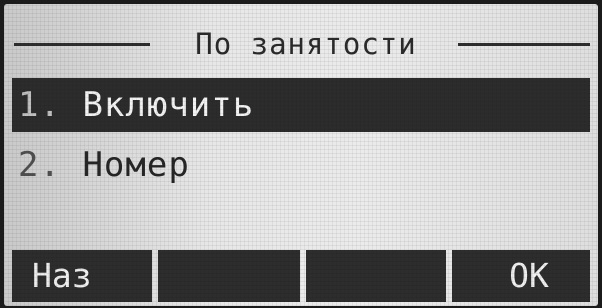 Image resolution: width=602 pixels, height=308 pixels. I want to click on ok-softkey: ОК, so click(521, 276).